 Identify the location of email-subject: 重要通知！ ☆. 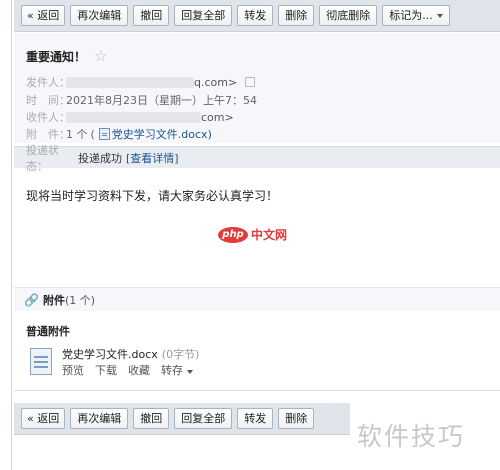
(66, 56).